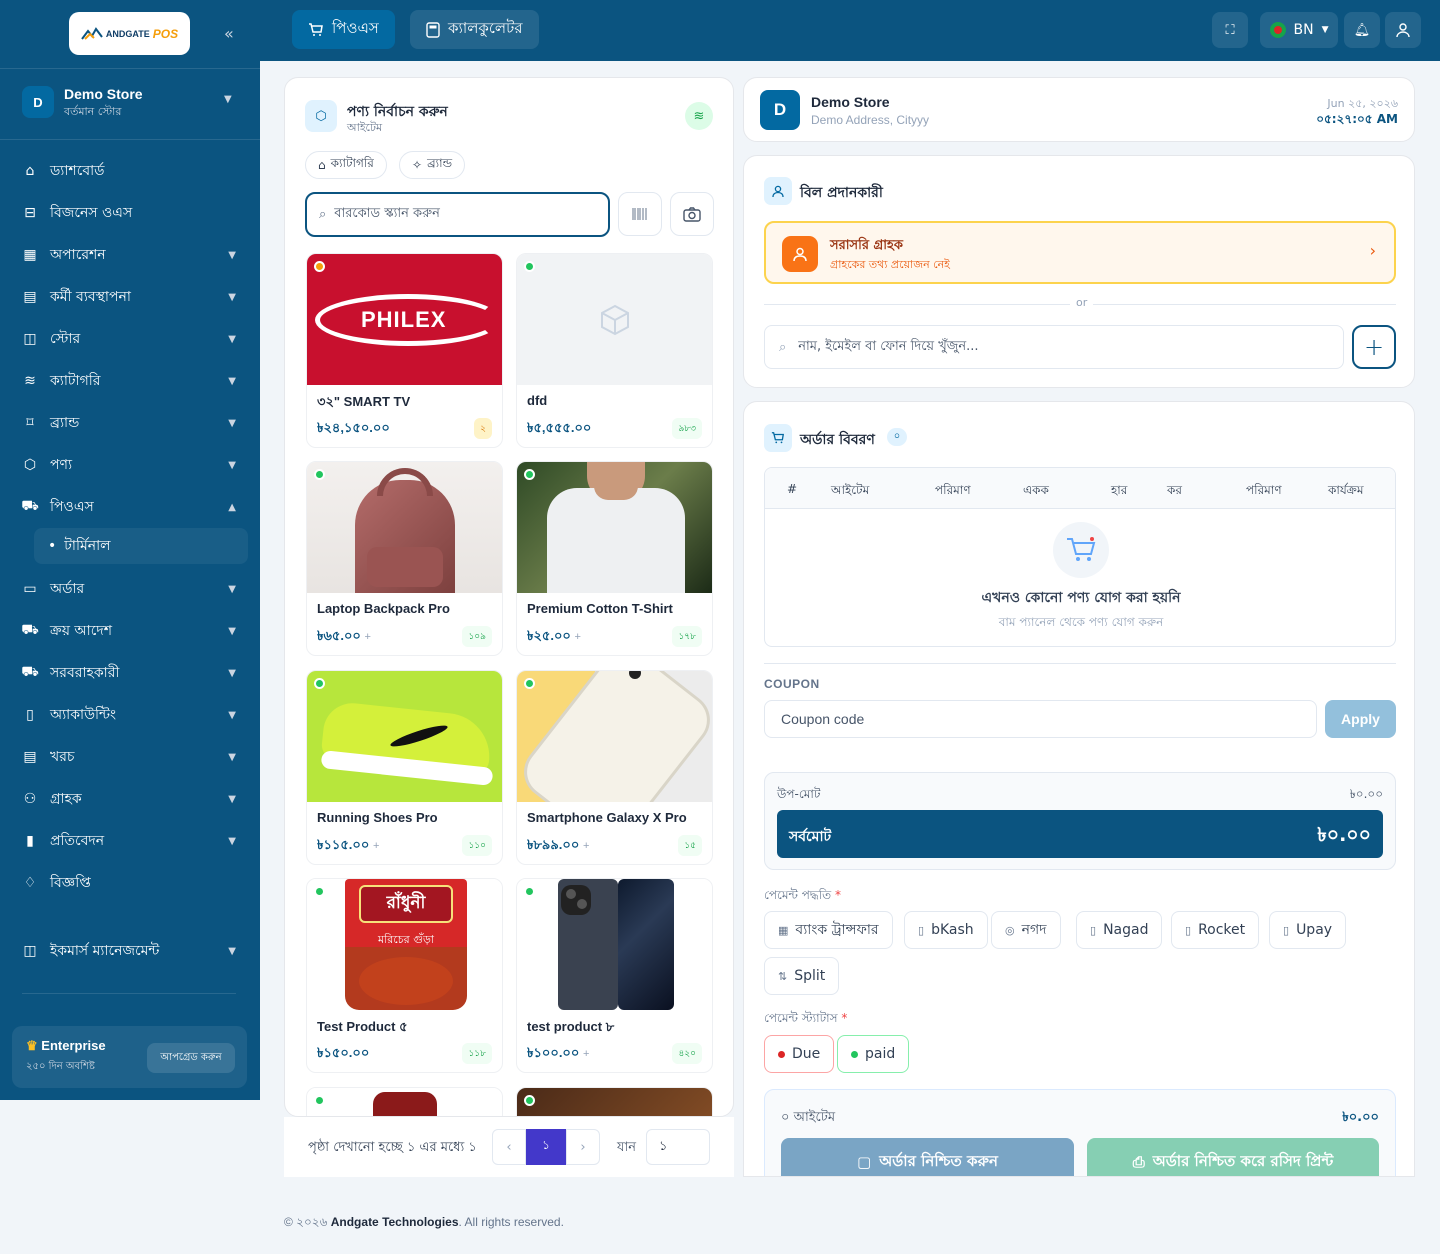  I want to click on payment-method-option: ▯ Rocket, so click(1215, 930).